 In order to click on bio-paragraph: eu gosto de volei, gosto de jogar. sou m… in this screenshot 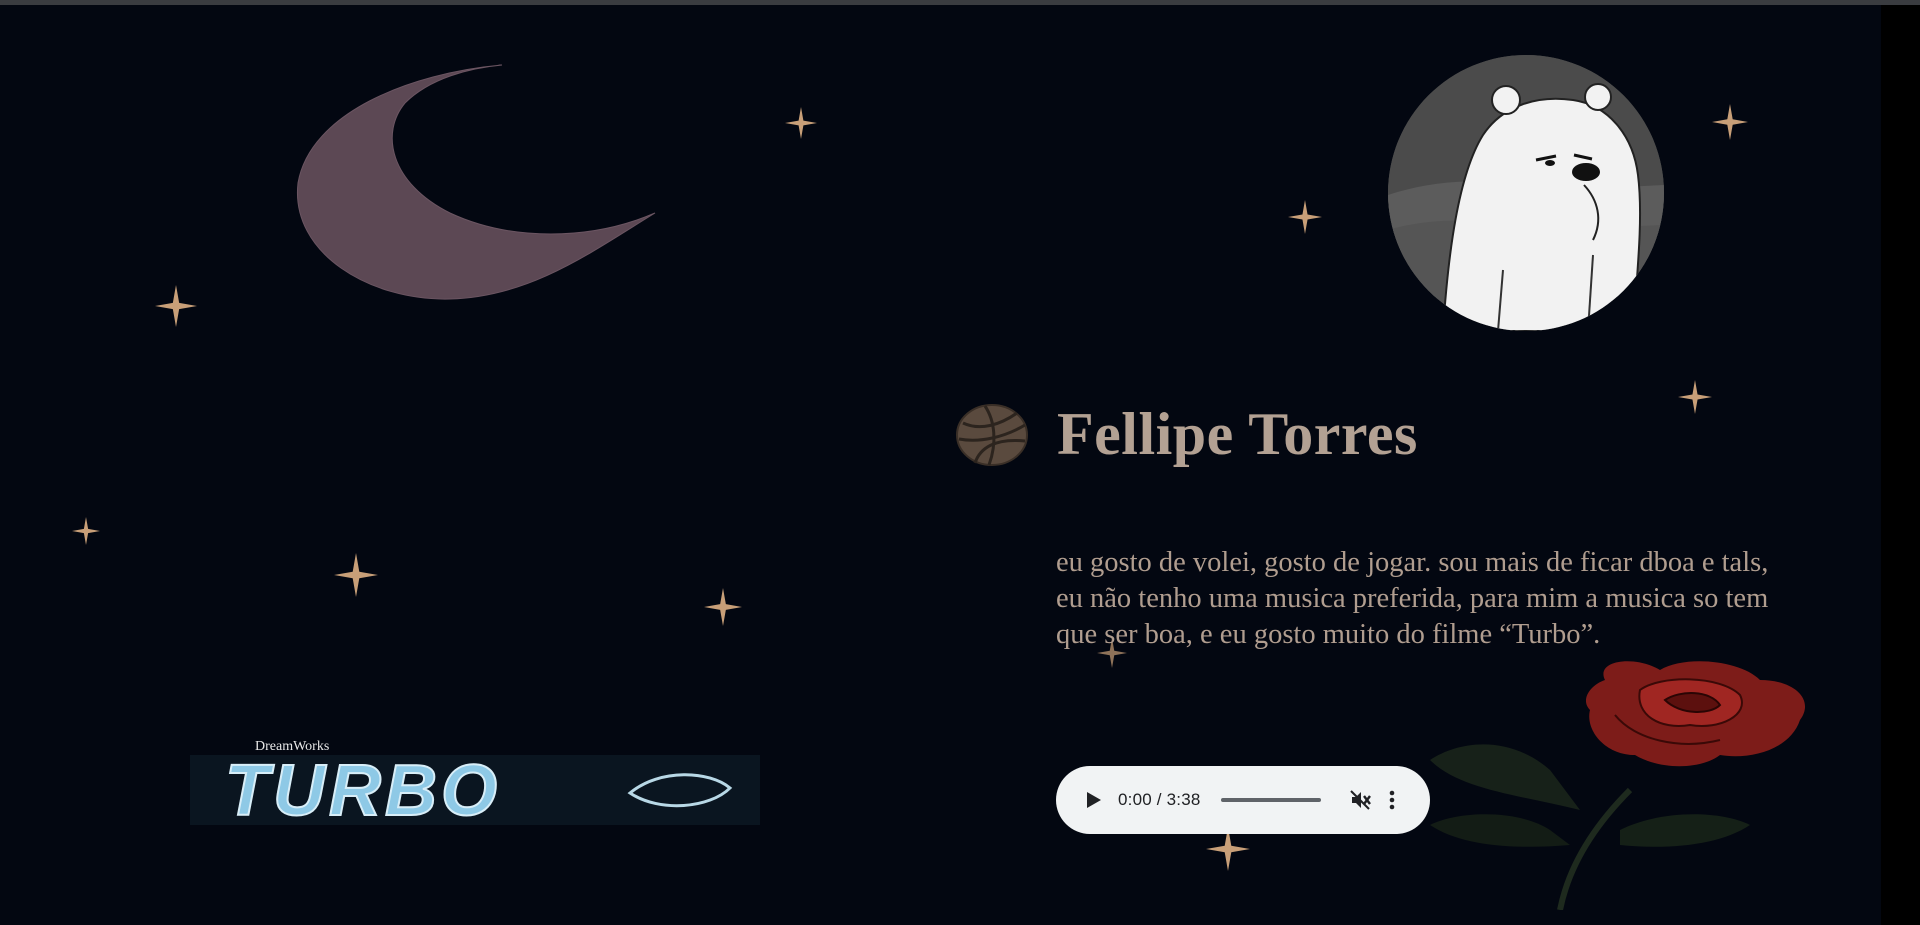, I will do `click(1412, 598)`.